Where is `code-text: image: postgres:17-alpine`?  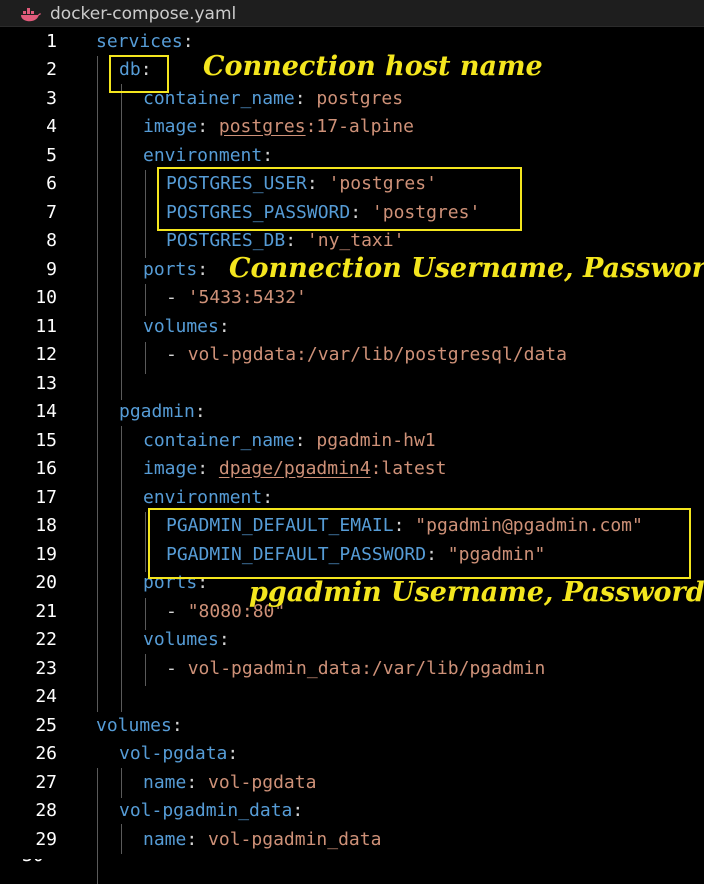
code-text: image: postgres:17-alpine is located at coordinates (278, 127).